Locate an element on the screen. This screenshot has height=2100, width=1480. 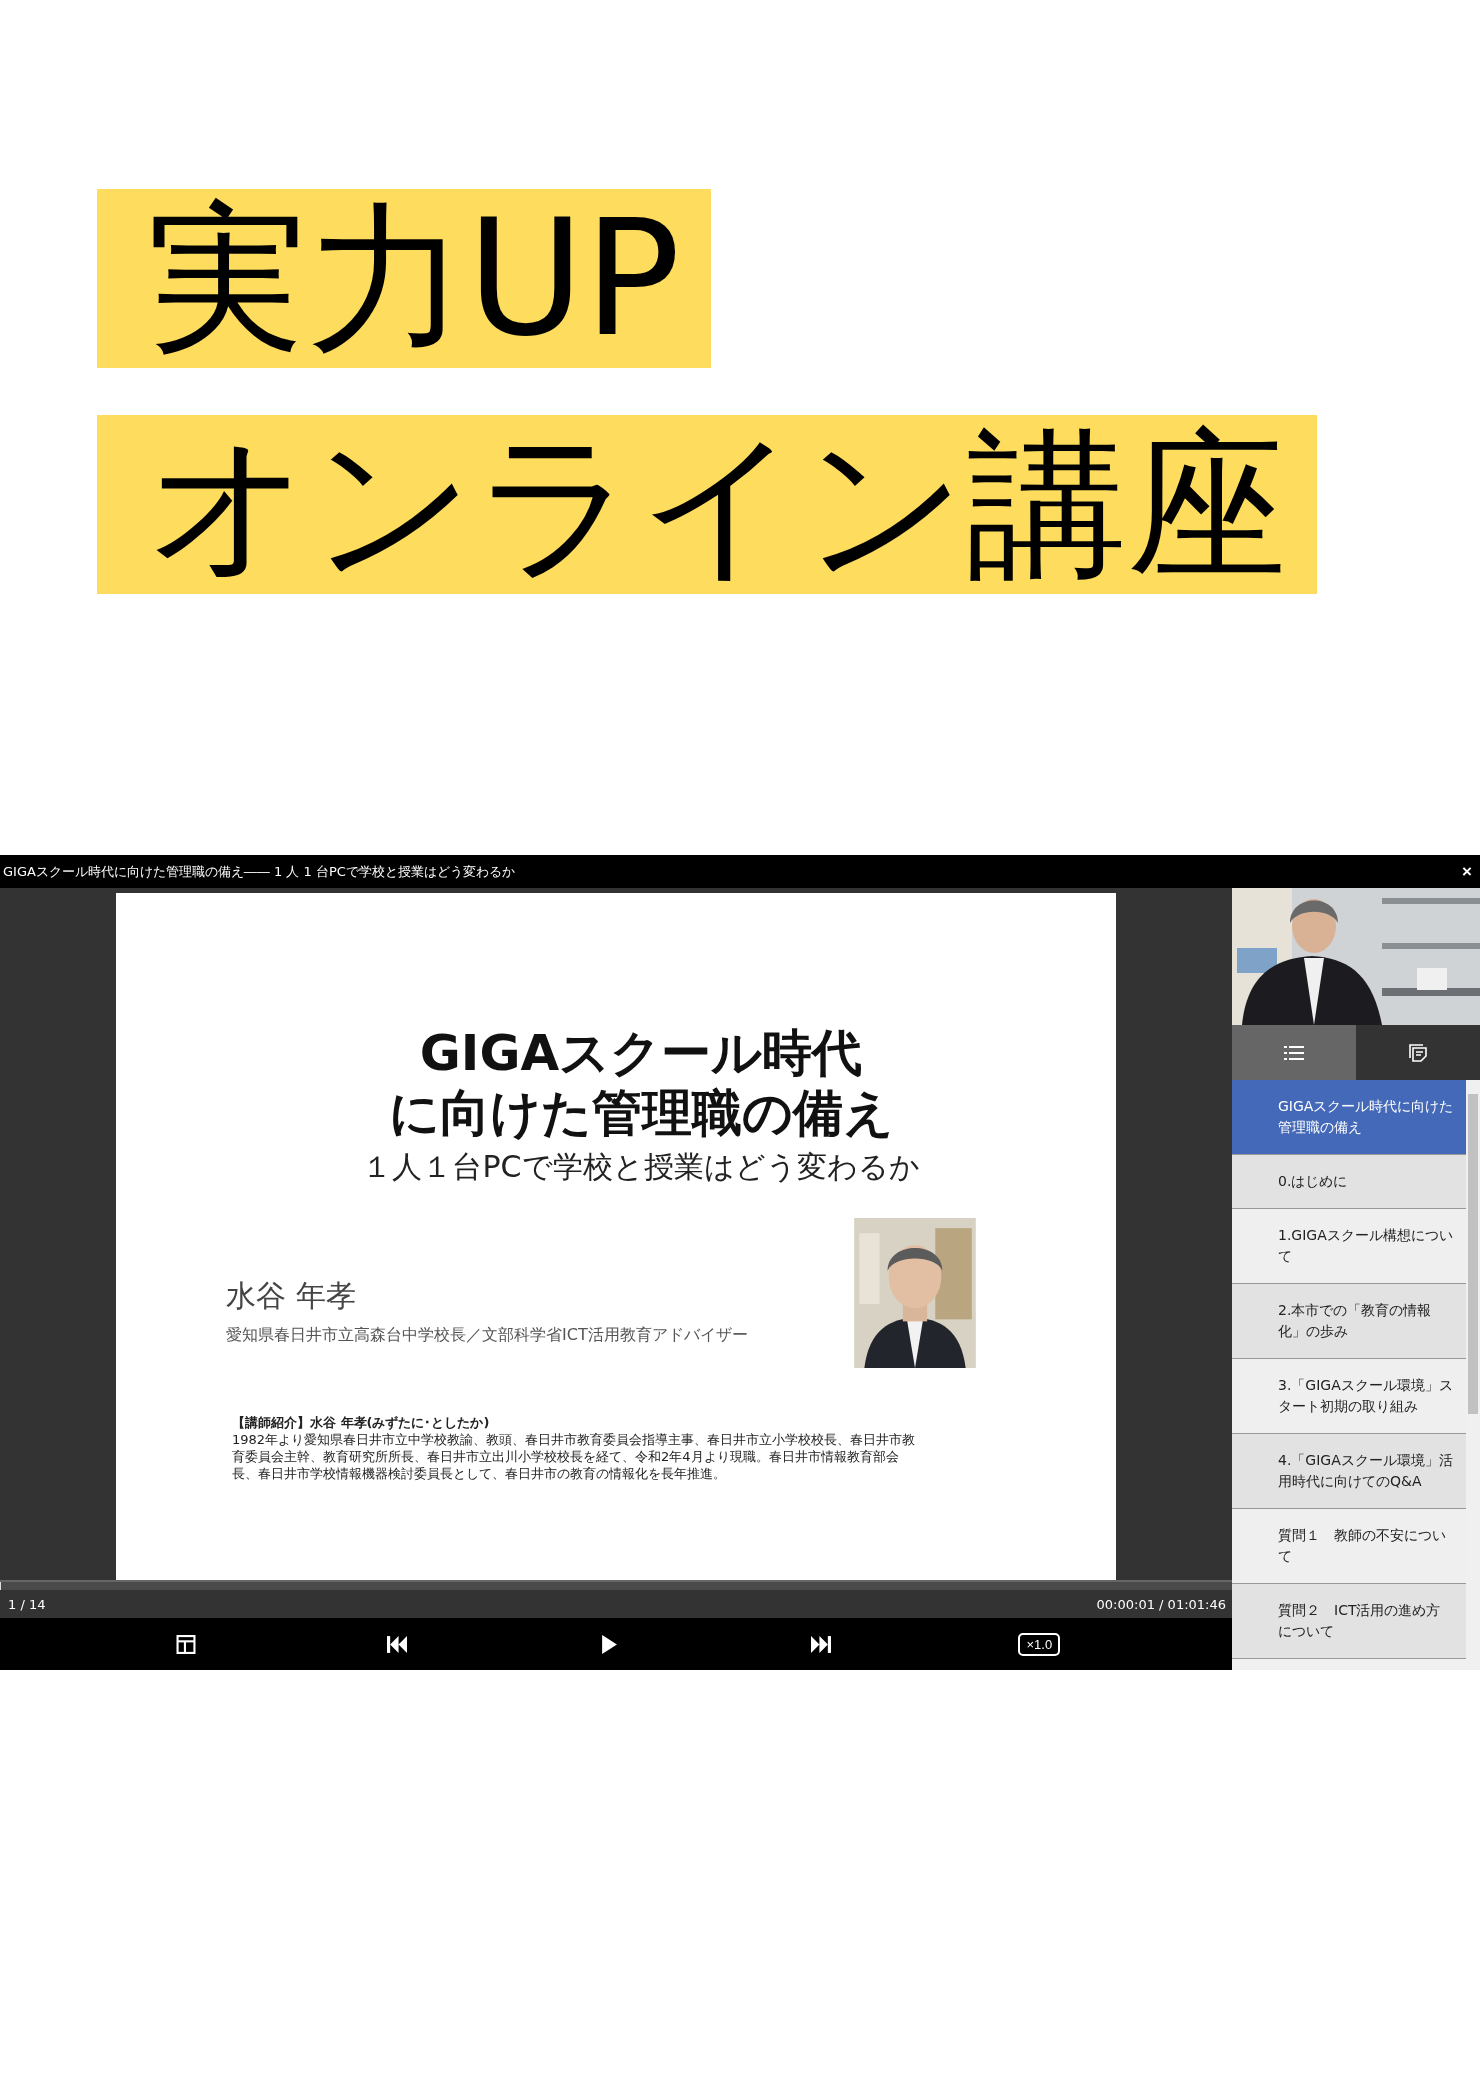
play-icon is located at coordinates (609, 1644).